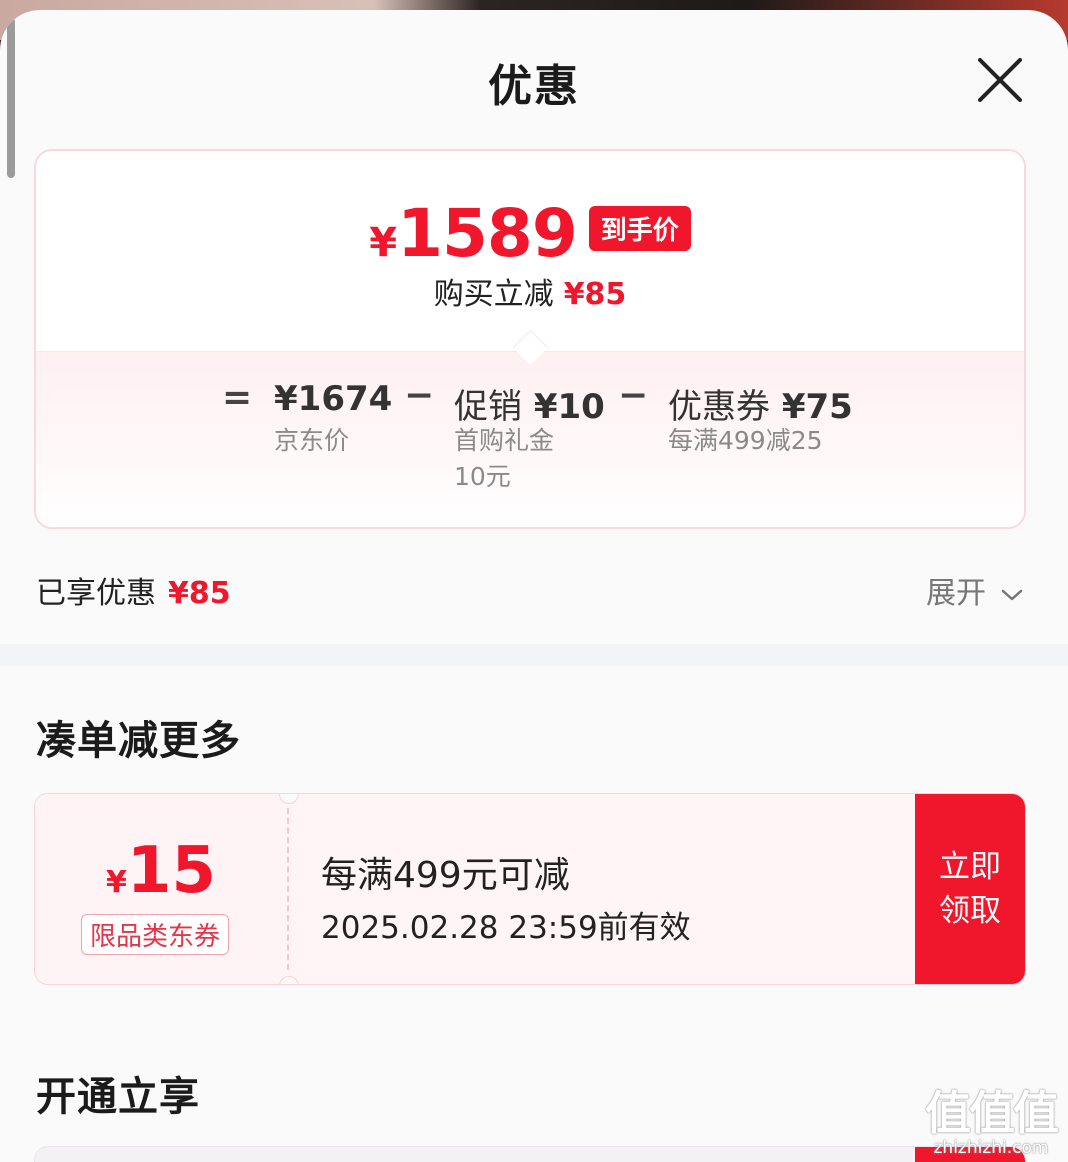 This screenshot has width=1068, height=1162. What do you see at coordinates (504, 440) in the screenshot?
I see `promo-desc-line1: 首购礼金` at bounding box center [504, 440].